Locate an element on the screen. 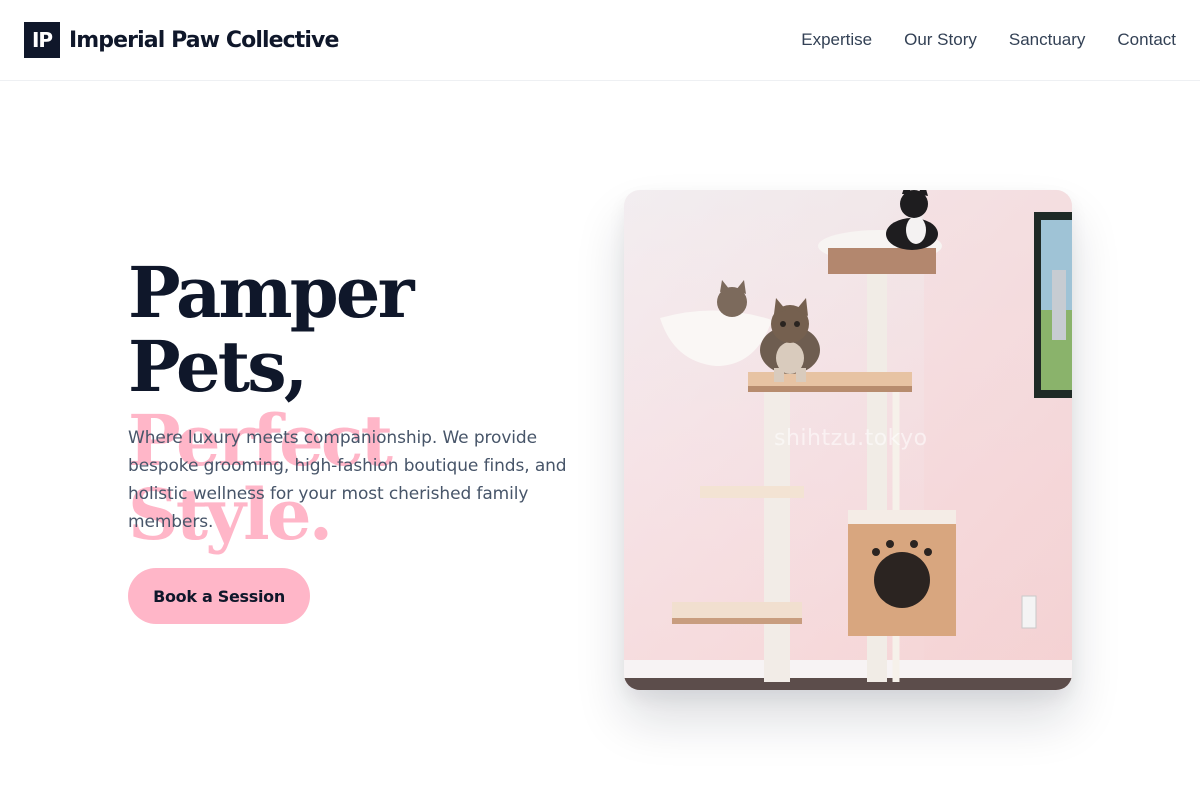  nav-link-expertise: Expertise is located at coordinates (836, 40).